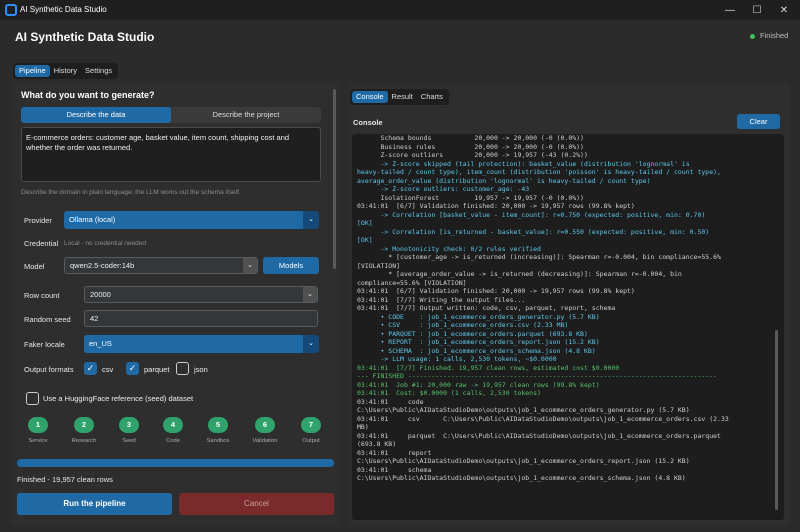 This screenshot has width=800, height=532. Describe the element at coordinates (390, 401) in the screenshot. I see `console-line: 03:41:01 code` at that location.